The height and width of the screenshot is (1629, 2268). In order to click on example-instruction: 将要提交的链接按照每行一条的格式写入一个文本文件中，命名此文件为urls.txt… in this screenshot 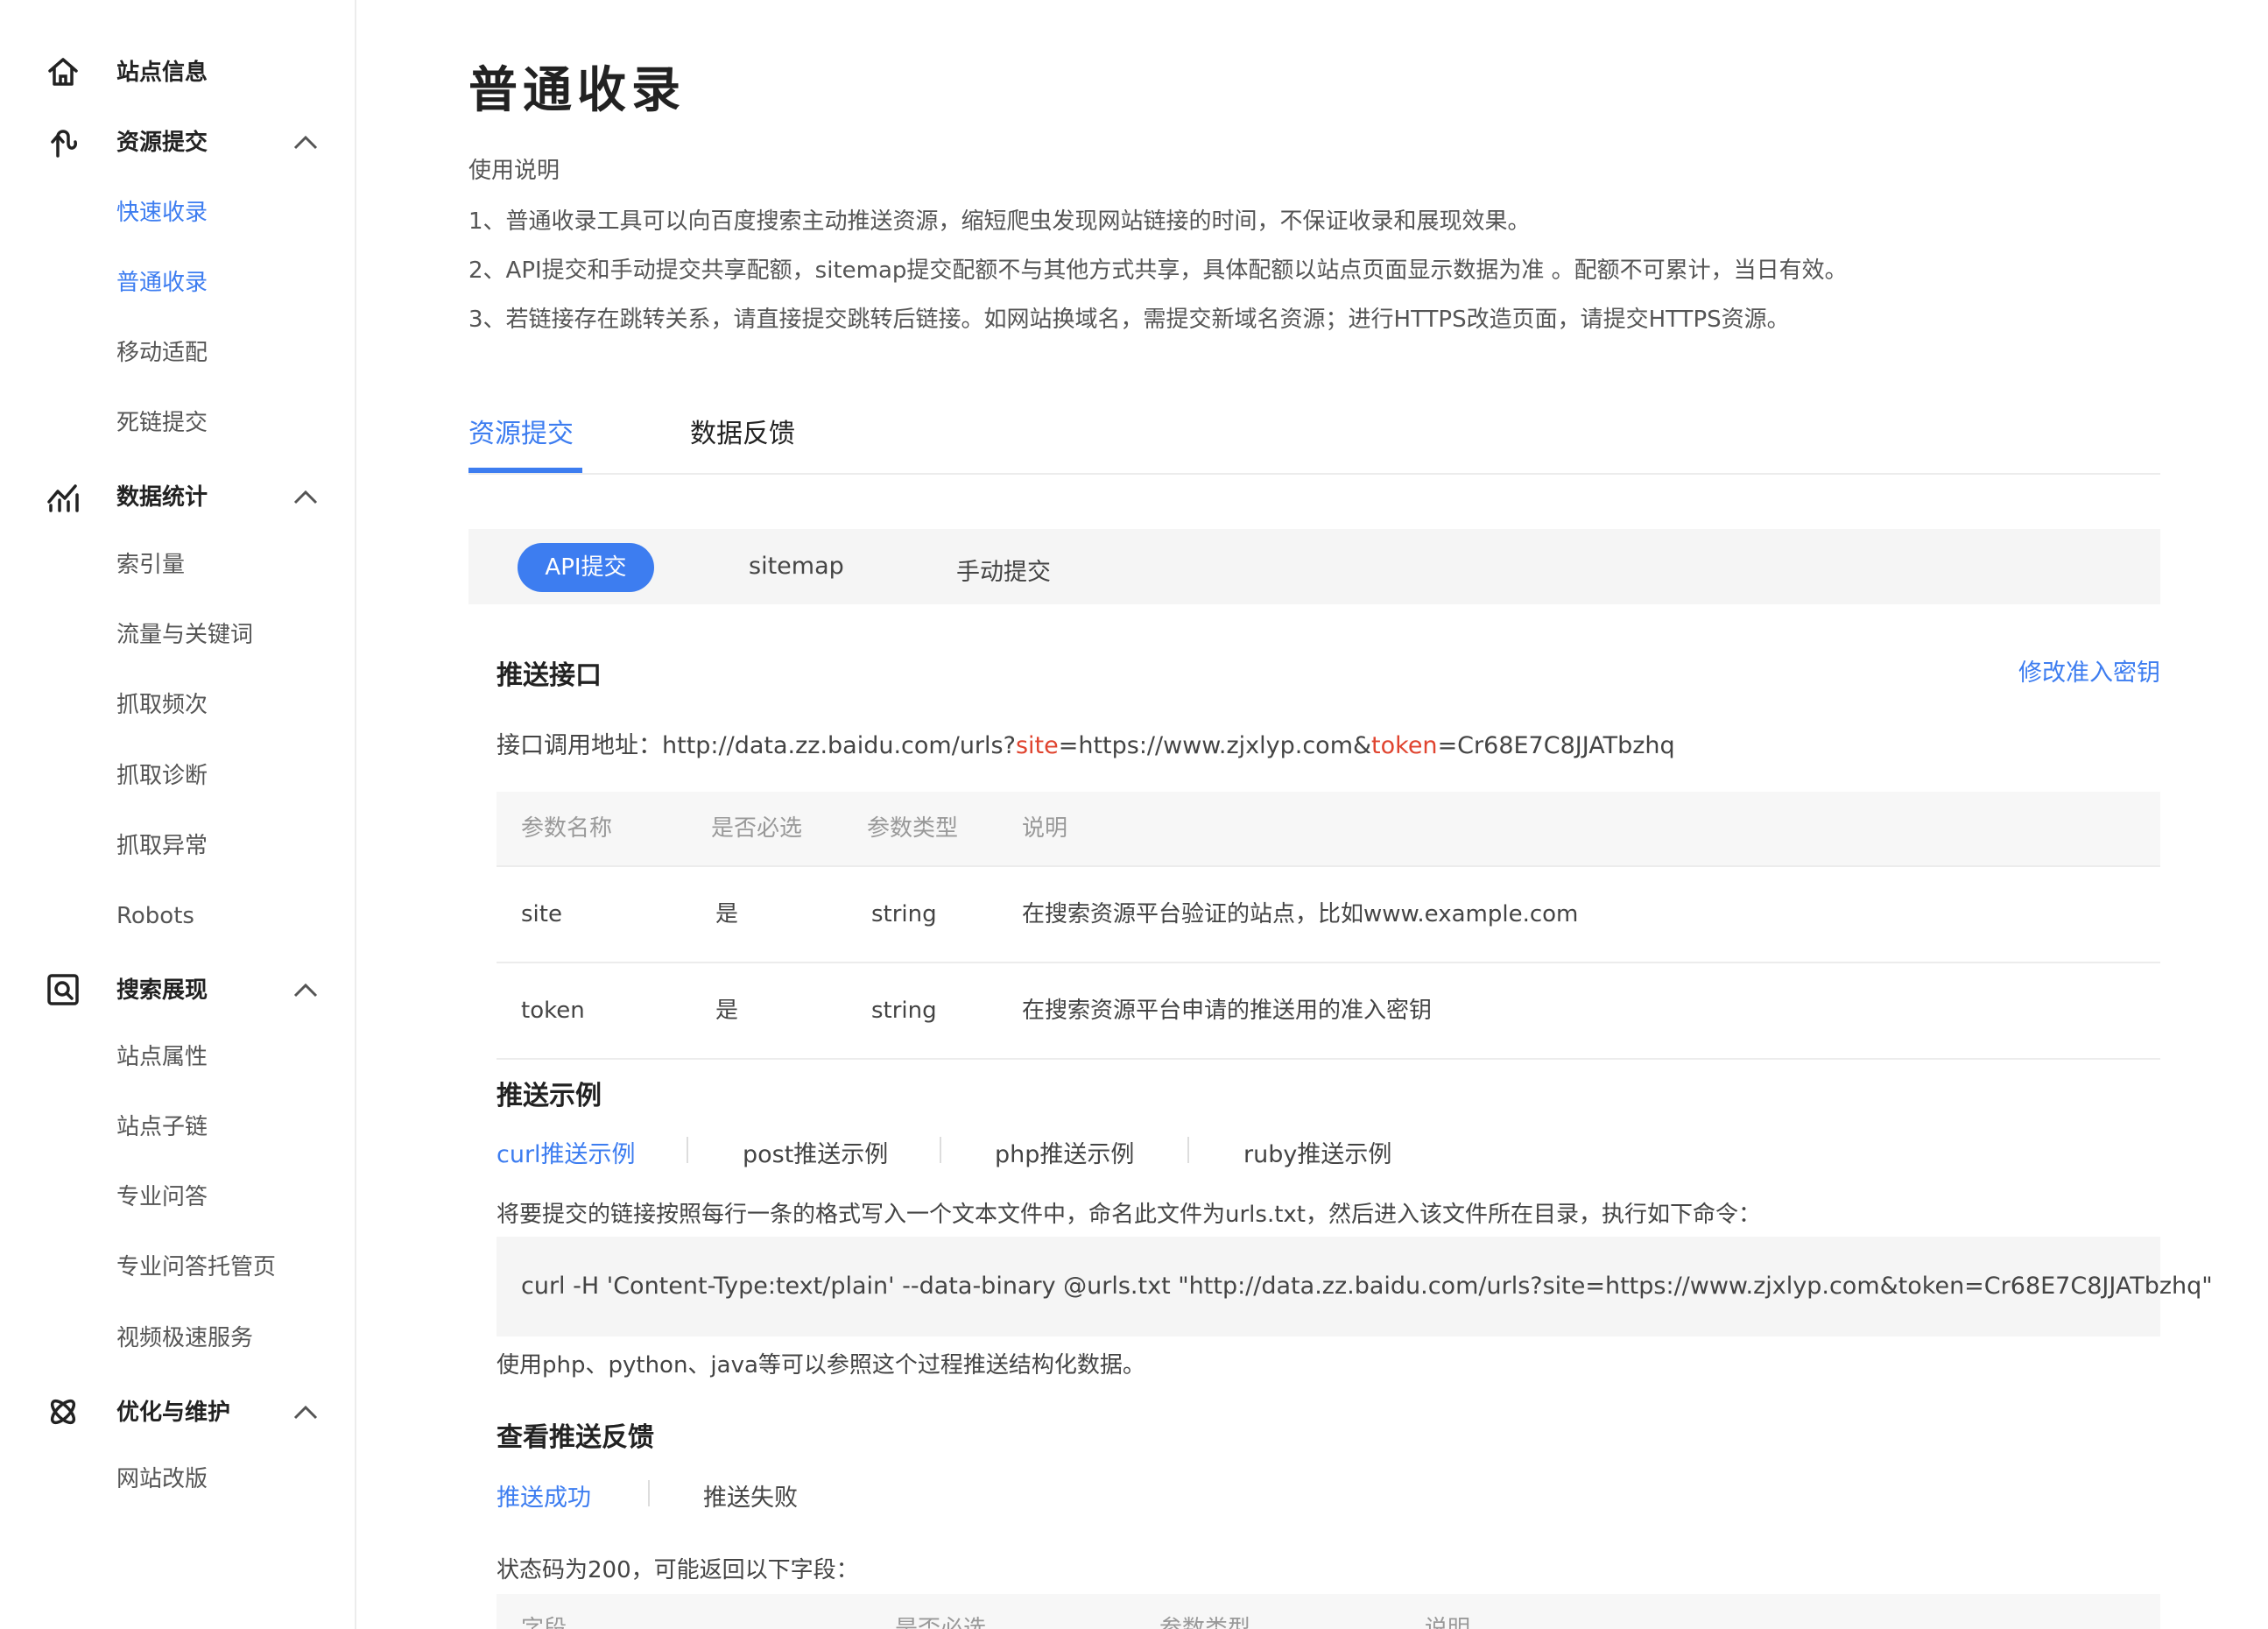, I will do `click(1129, 1215)`.